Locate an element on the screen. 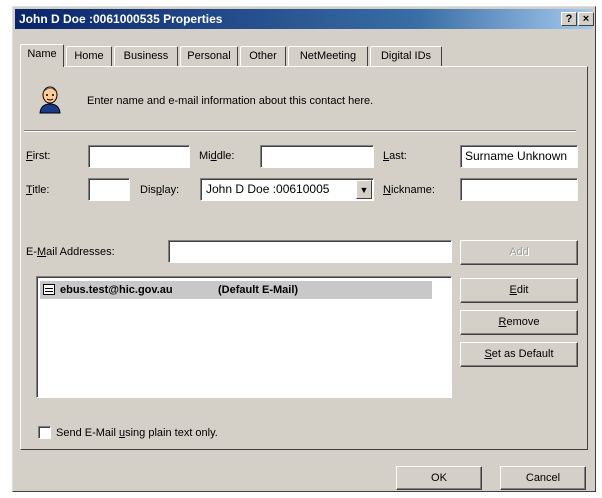 The width and height of the screenshot is (602, 498). tab-name: Name is located at coordinates (42, 55).